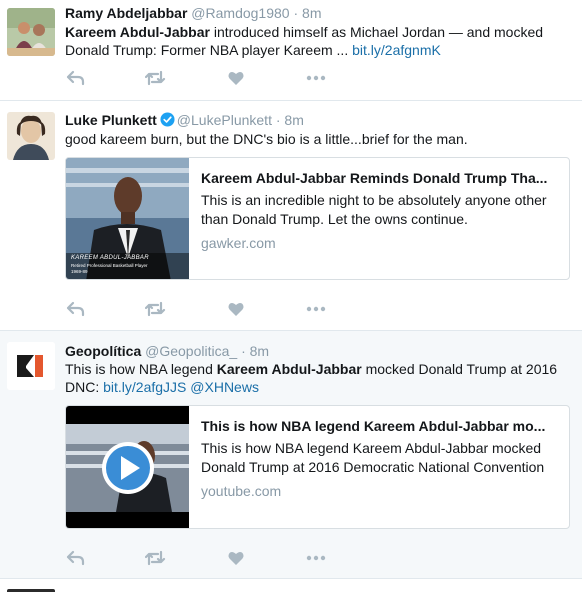  I want to click on author-name: Ramy Abdeljabbar, so click(126, 13).